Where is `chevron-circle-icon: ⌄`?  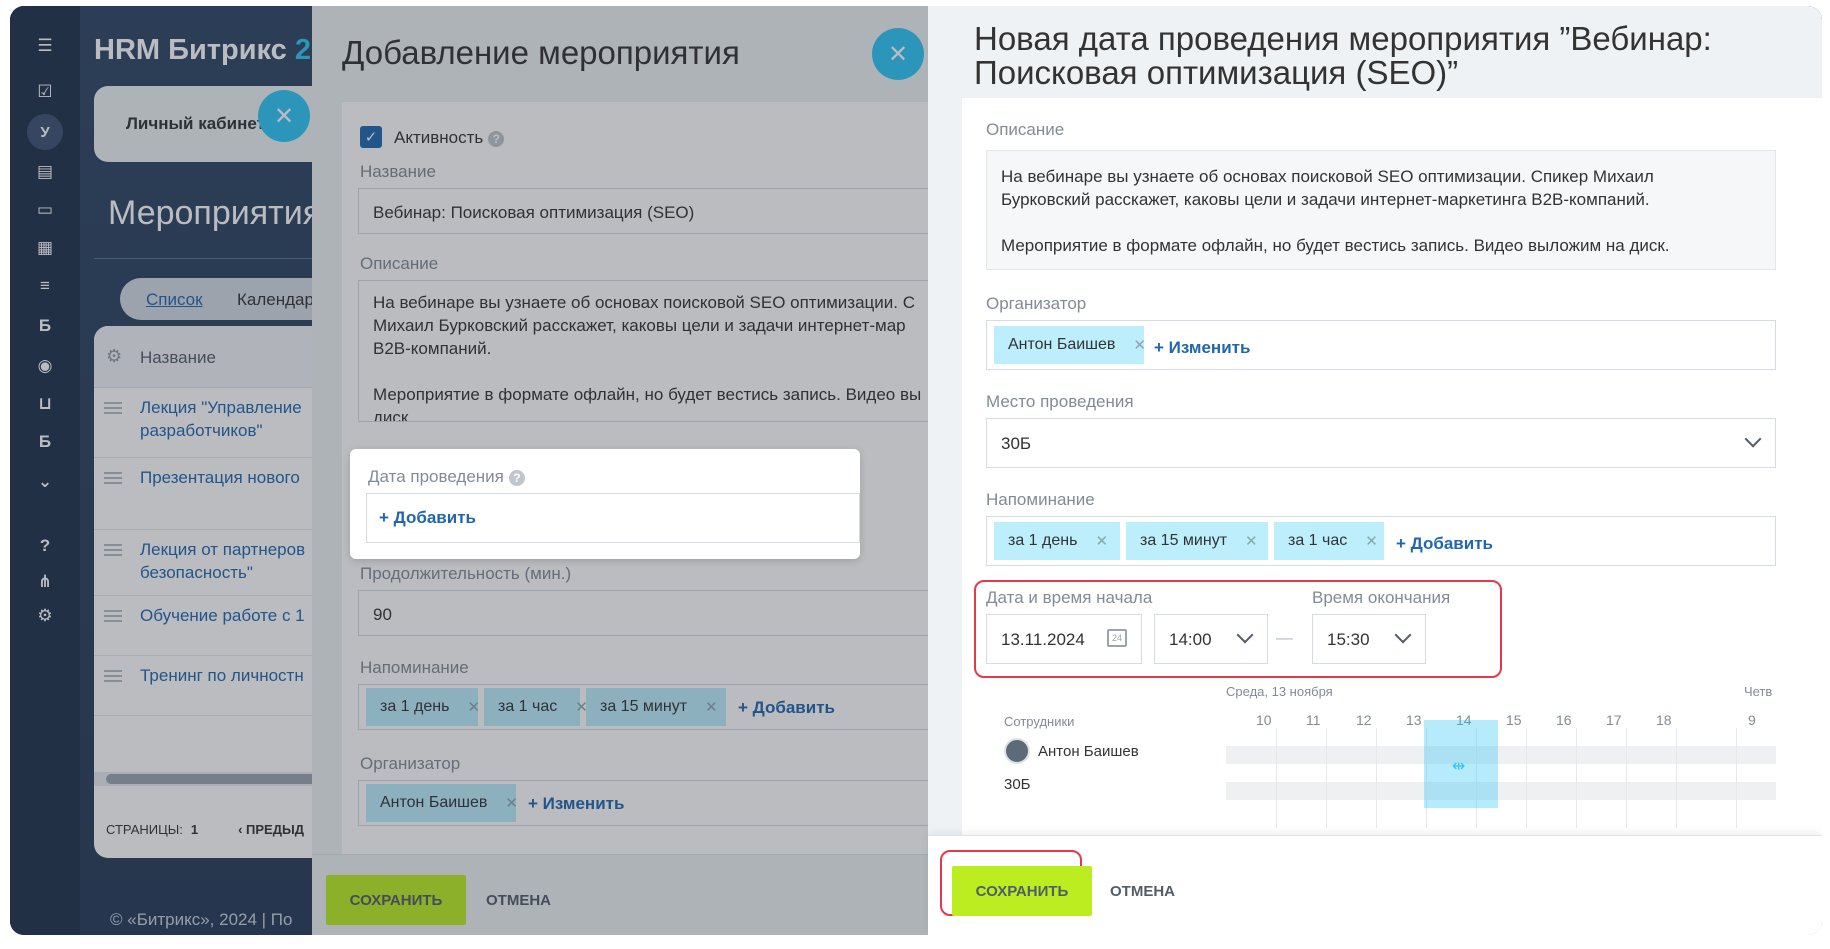 chevron-circle-icon: ⌄ is located at coordinates (45, 482).